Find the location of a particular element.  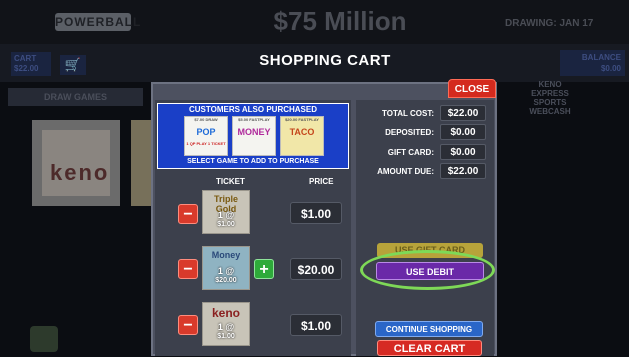

cart-ticket-image: keno 1 @ $1.00 is located at coordinates (226, 324).